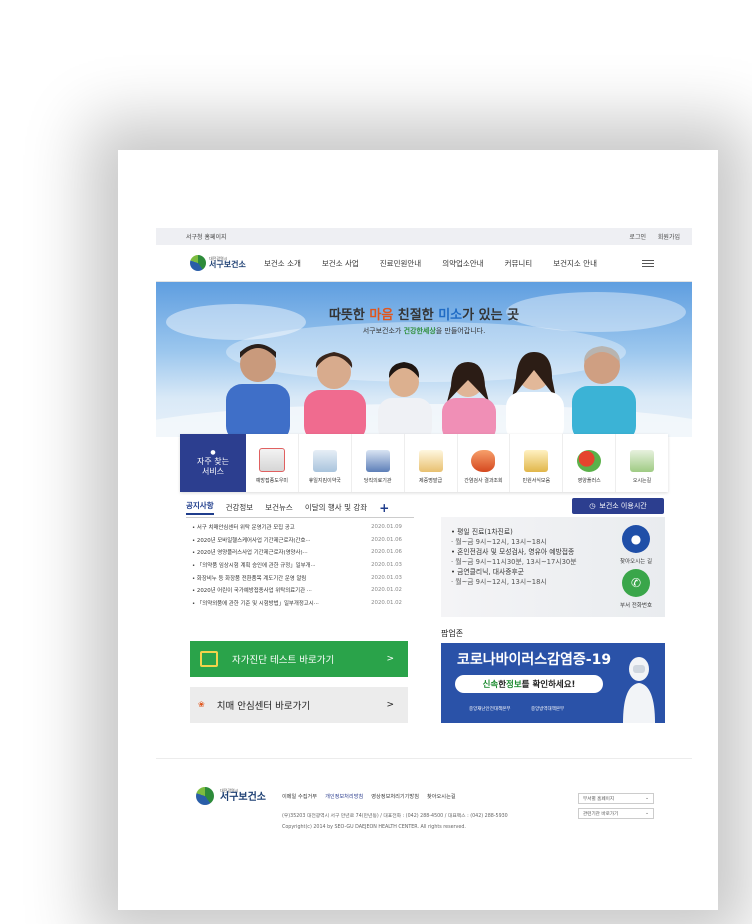 The height and width of the screenshot is (924, 752). Describe the element at coordinates (201, 704) in the screenshot. I see `dementia-center-logo: ❀` at that location.